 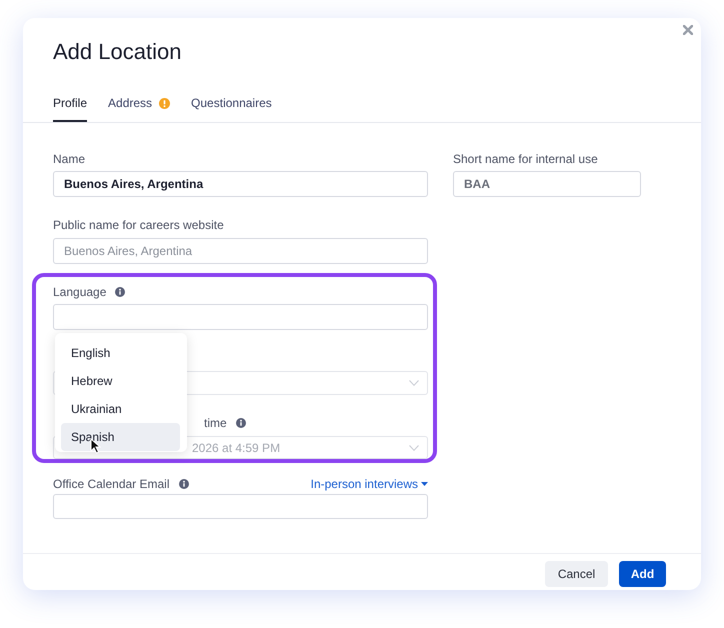 What do you see at coordinates (240, 506) in the screenshot?
I see `email-input` at bounding box center [240, 506].